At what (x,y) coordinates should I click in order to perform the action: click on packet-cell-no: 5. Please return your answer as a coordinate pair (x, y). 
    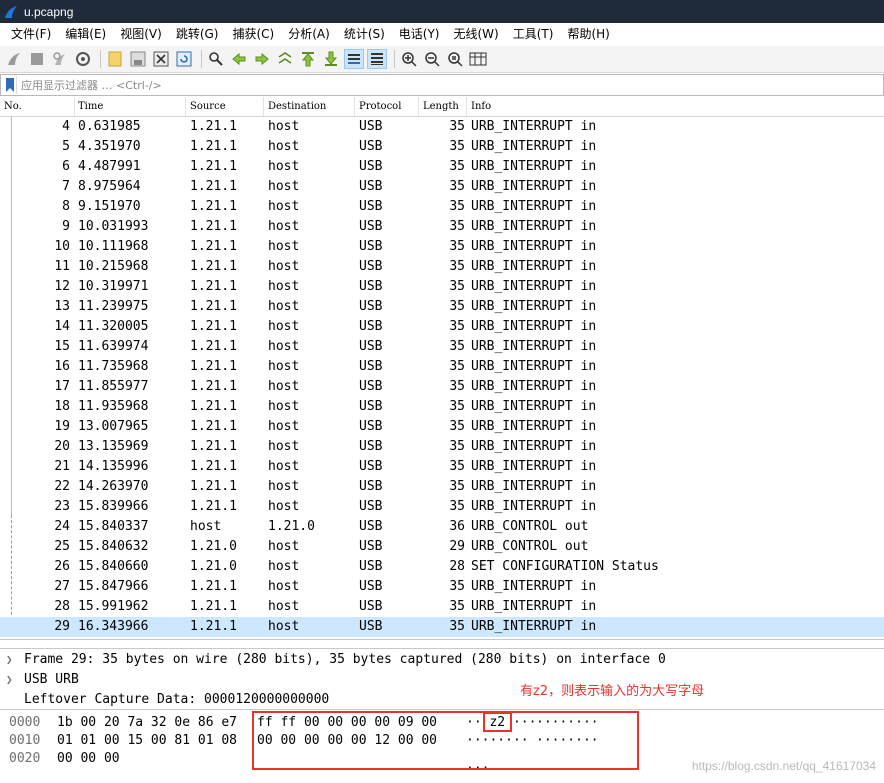
    Looking at the image, I should click on (66, 146).